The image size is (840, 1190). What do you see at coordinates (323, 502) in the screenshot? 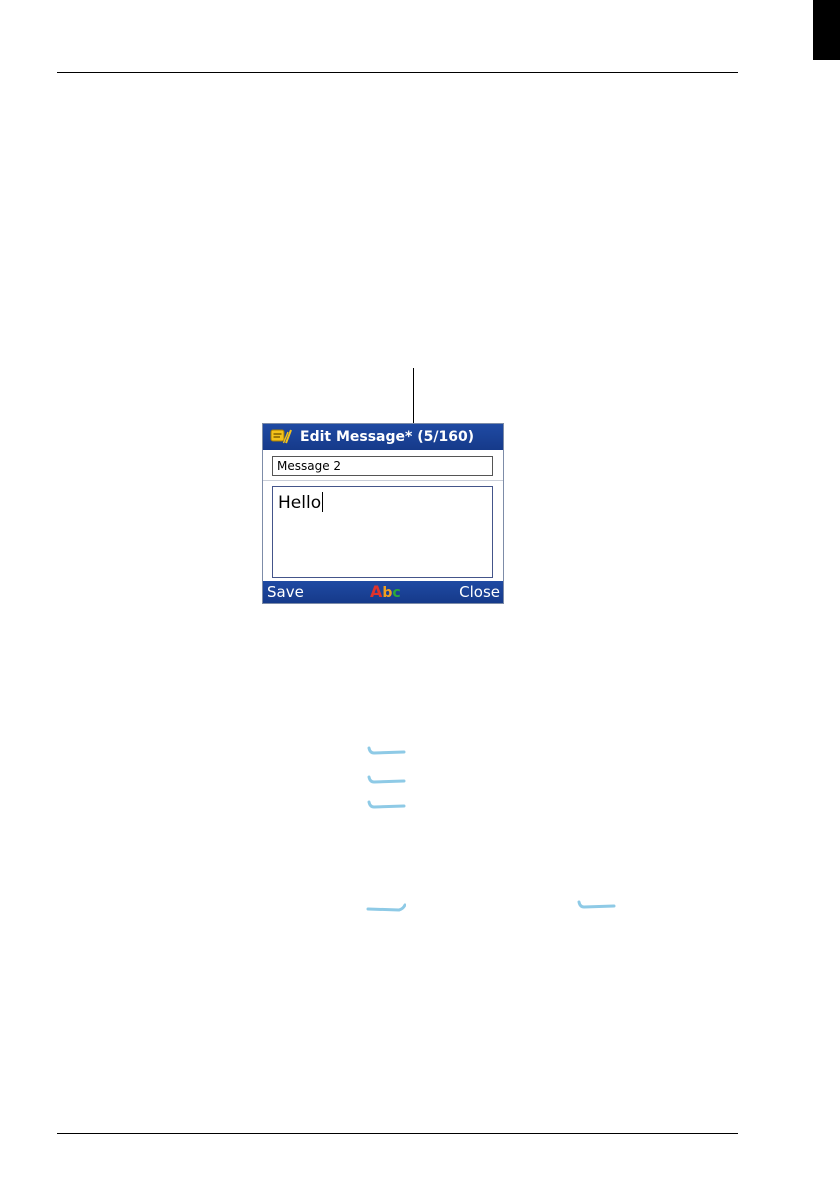
I see `text-cursor` at bounding box center [323, 502].